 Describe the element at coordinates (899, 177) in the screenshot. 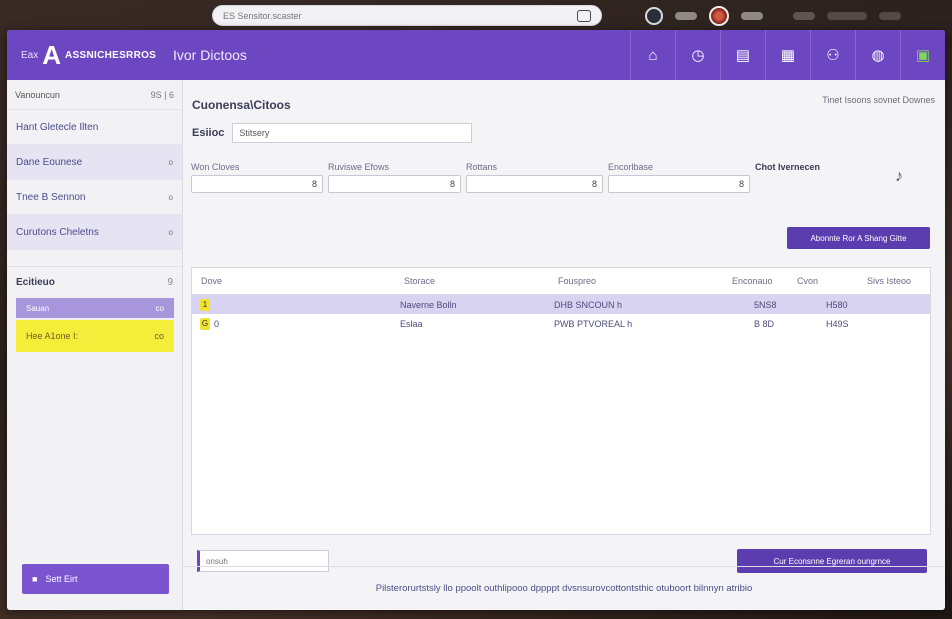

I see `music-note-icon: ♪` at that location.